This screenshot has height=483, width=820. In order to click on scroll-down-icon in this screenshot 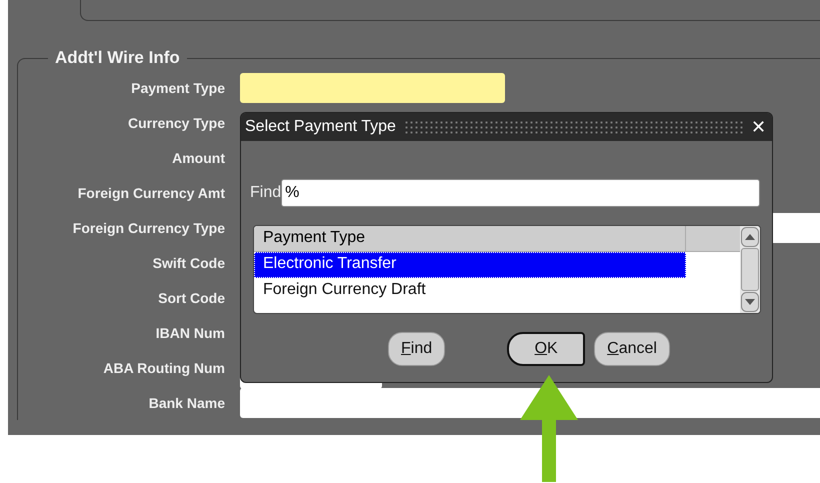, I will do `click(750, 302)`.